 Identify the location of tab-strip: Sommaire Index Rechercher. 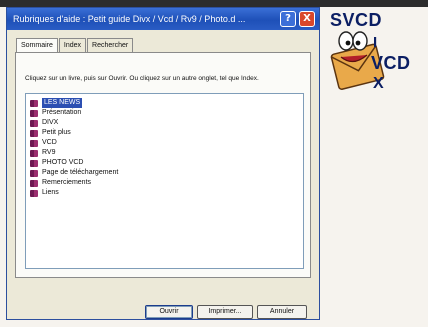
(75, 46).